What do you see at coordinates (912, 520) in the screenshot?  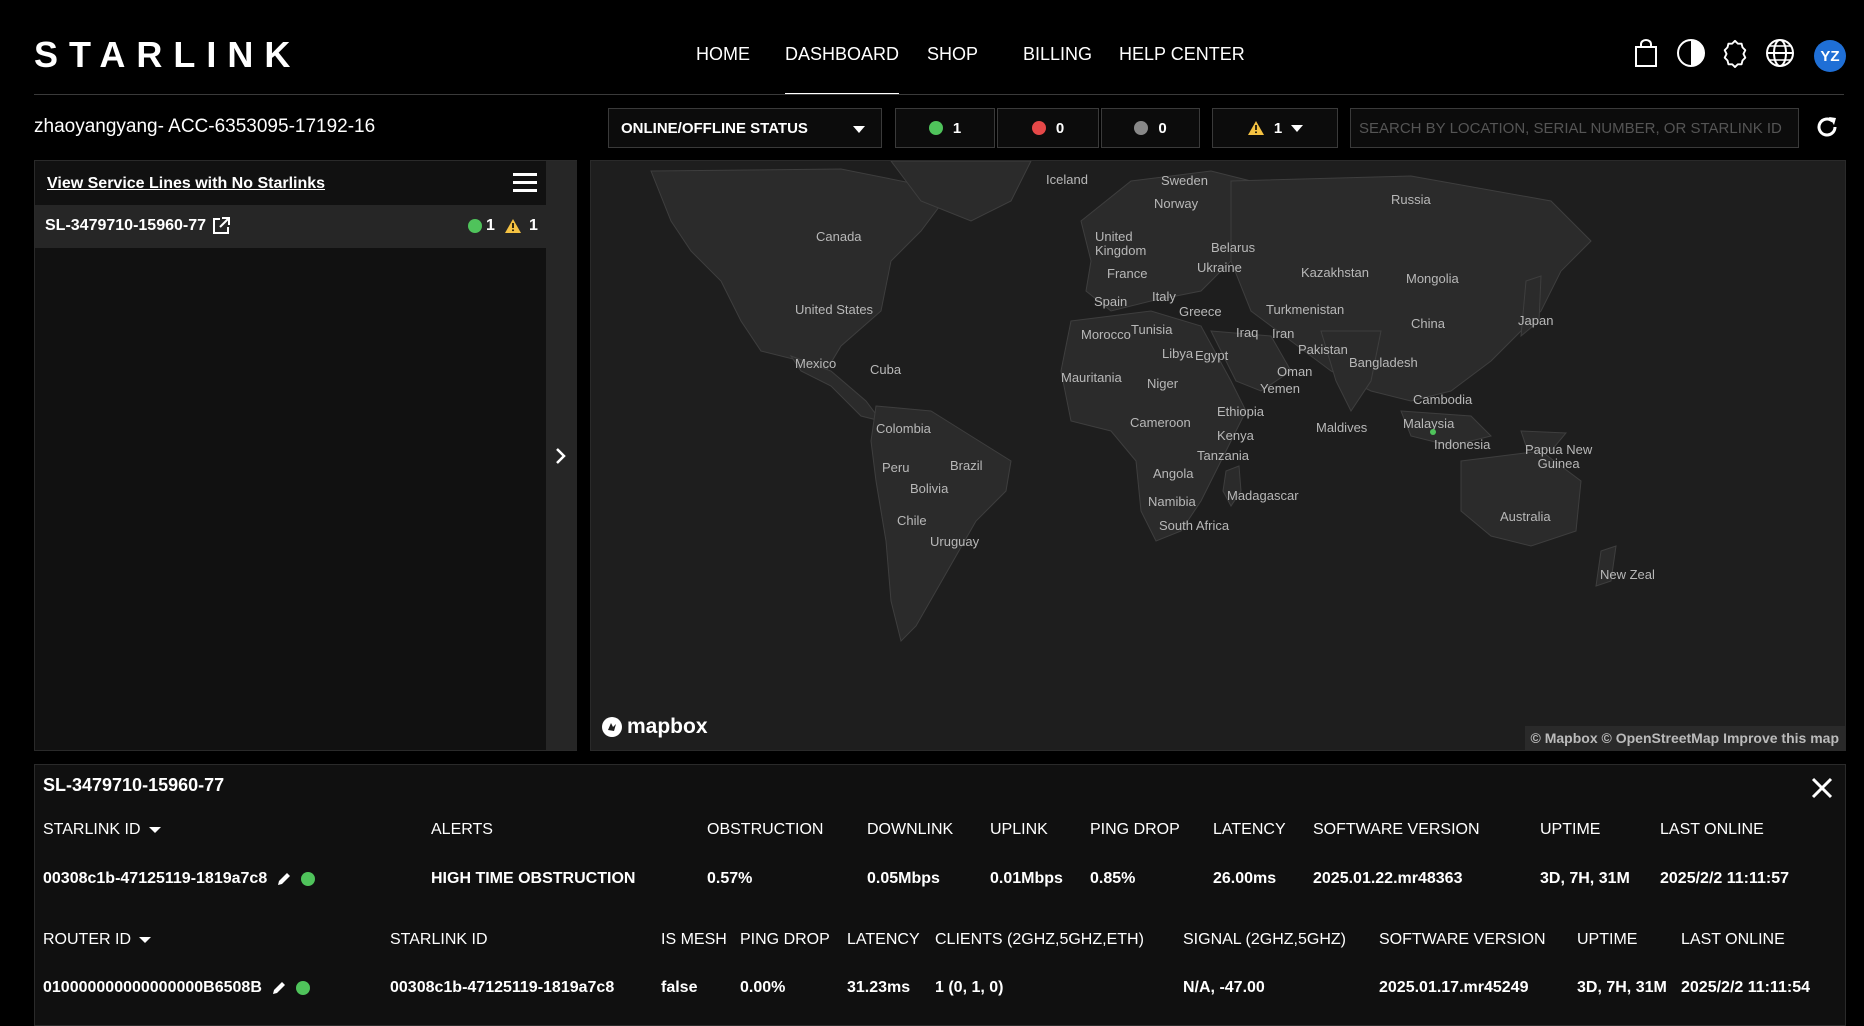 I see `map-label-chile: Chile` at bounding box center [912, 520].